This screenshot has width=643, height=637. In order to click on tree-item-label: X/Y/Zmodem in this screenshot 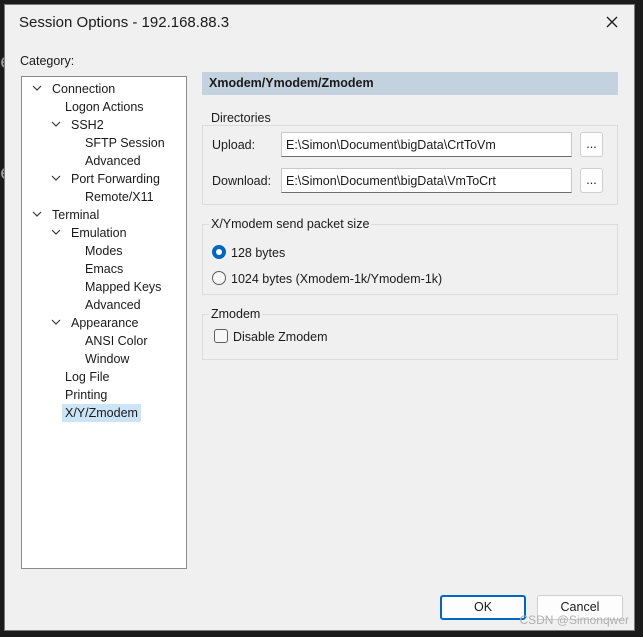, I will do `click(101, 413)`.